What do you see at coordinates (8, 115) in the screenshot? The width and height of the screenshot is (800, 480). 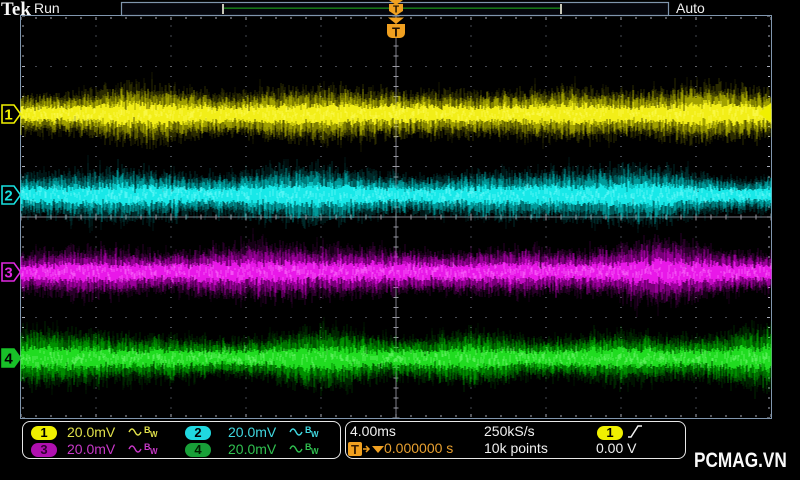 I see `svg-text: 1` at bounding box center [8, 115].